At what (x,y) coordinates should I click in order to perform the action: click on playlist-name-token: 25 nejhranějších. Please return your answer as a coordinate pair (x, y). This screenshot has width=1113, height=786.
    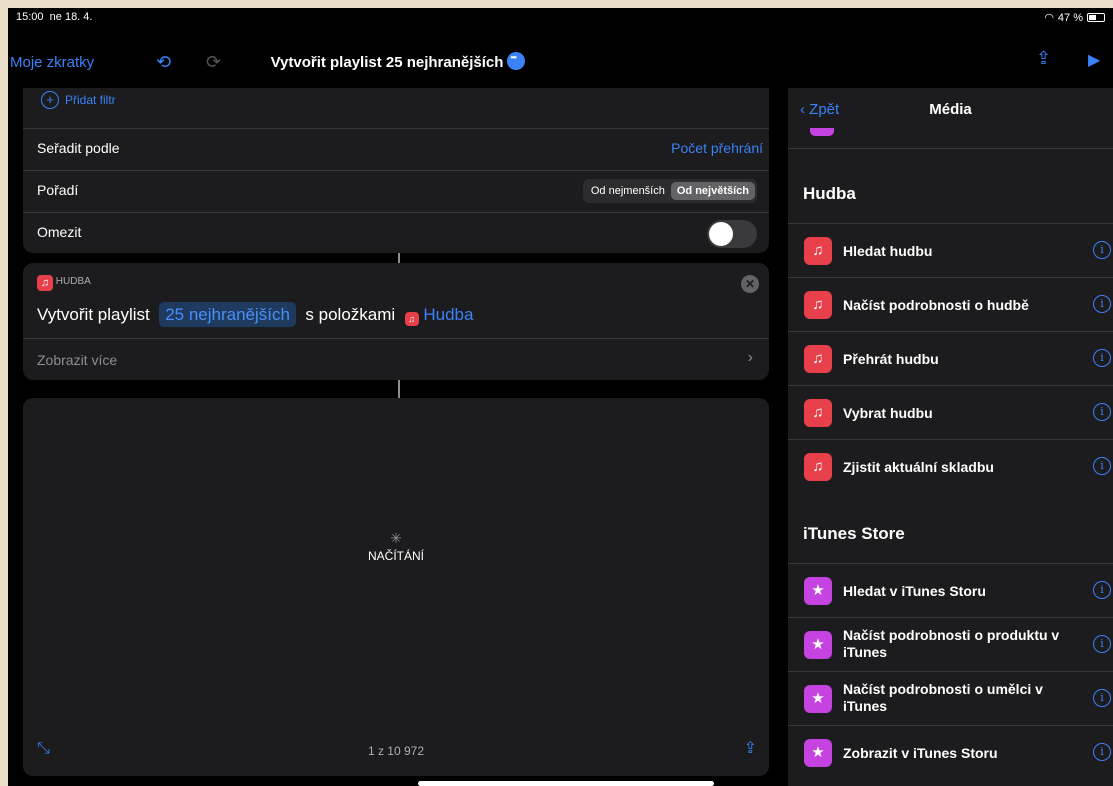
    Looking at the image, I should click on (227, 314).